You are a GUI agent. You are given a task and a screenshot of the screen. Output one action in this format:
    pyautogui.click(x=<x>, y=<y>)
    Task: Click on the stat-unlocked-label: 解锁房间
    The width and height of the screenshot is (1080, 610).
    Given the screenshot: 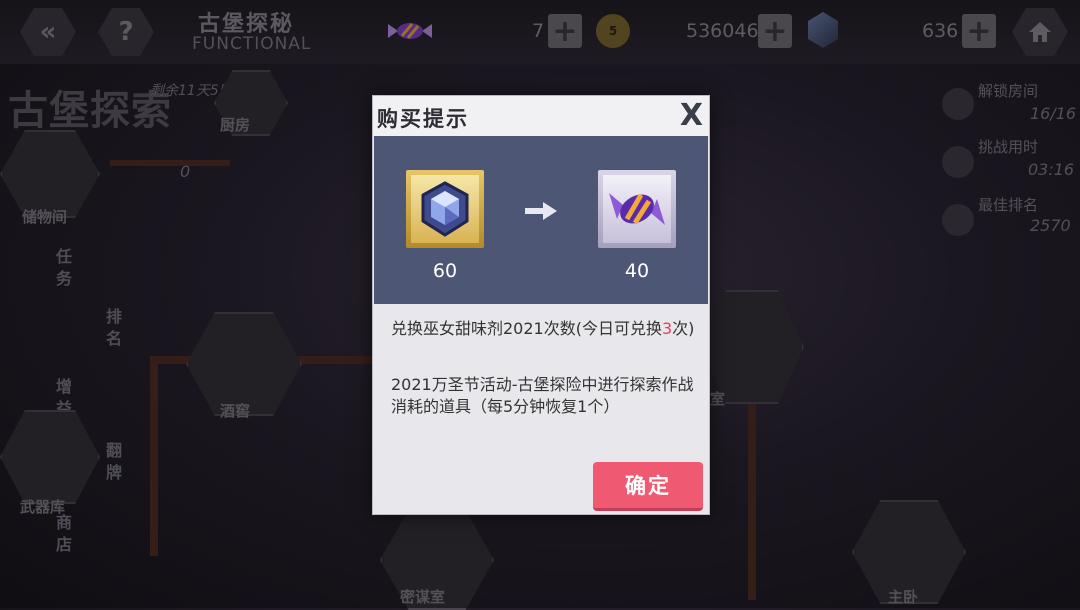 What is the action you would take?
    pyautogui.click(x=1008, y=91)
    